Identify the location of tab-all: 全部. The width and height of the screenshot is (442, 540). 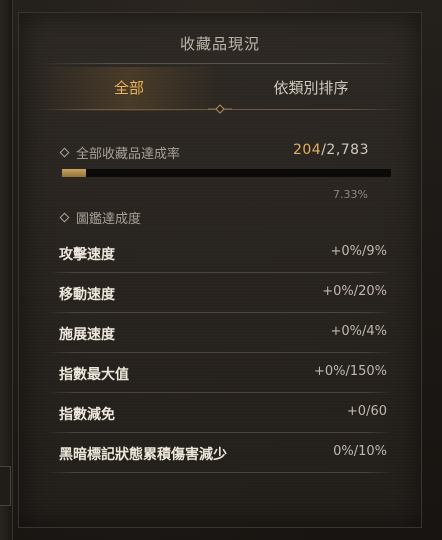
(129, 89).